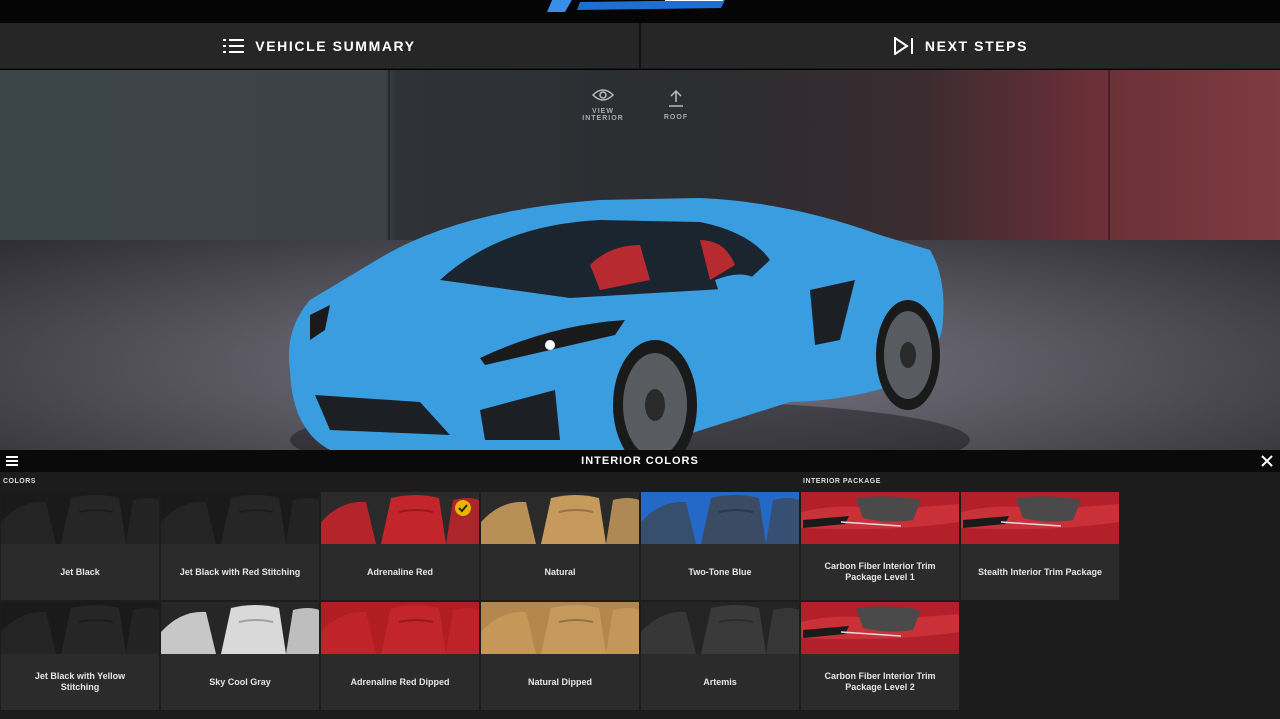  Describe the element at coordinates (1040, 571) in the screenshot. I see `package-option-label: Stealth Interior Trim Package` at that location.